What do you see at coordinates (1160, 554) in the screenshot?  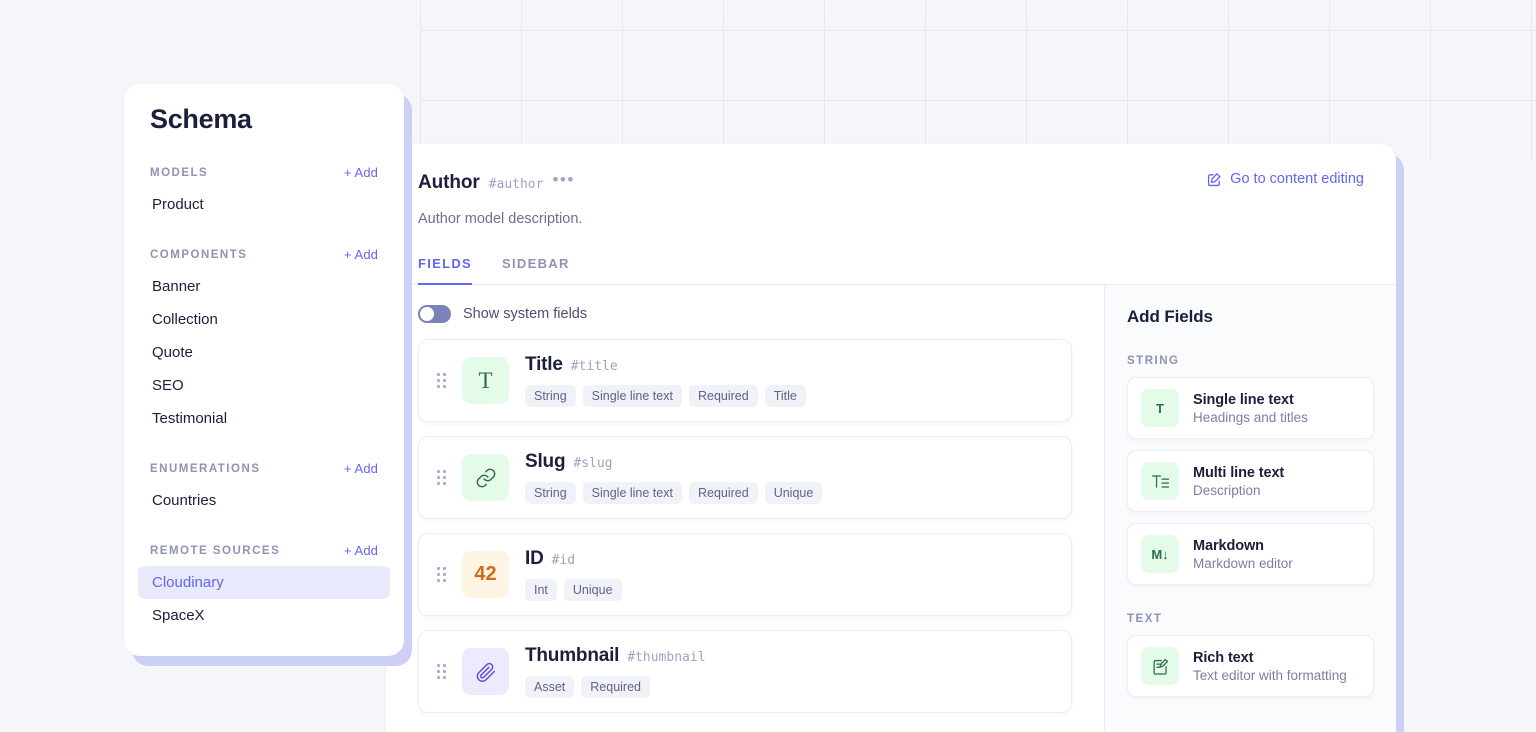 I see `markdown-icon: M↓` at bounding box center [1160, 554].